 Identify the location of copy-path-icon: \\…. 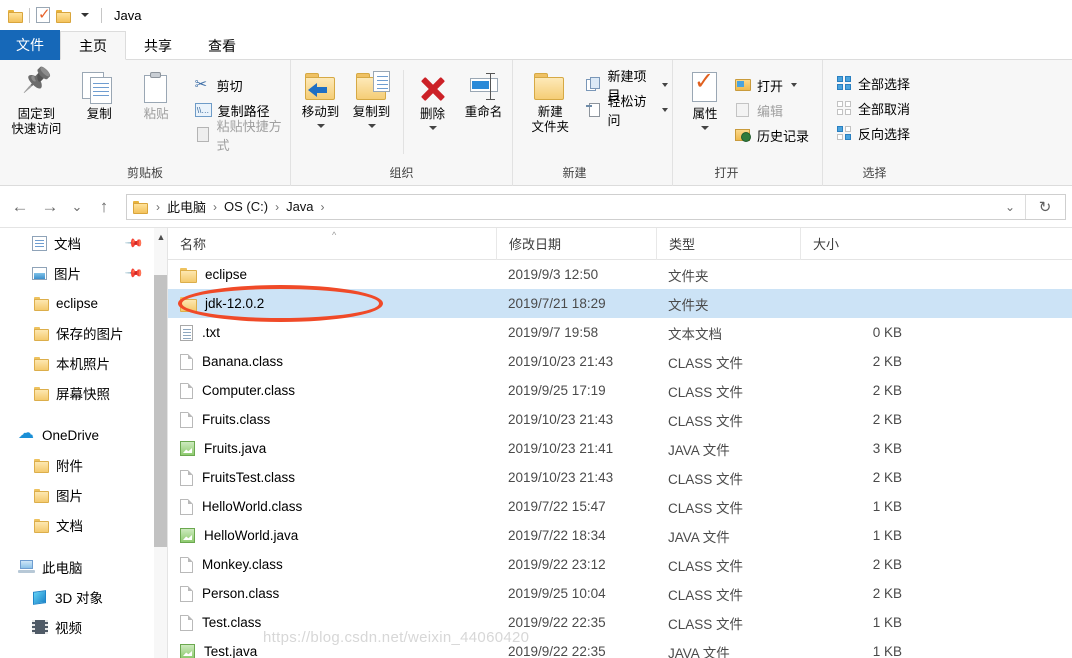
(203, 110).